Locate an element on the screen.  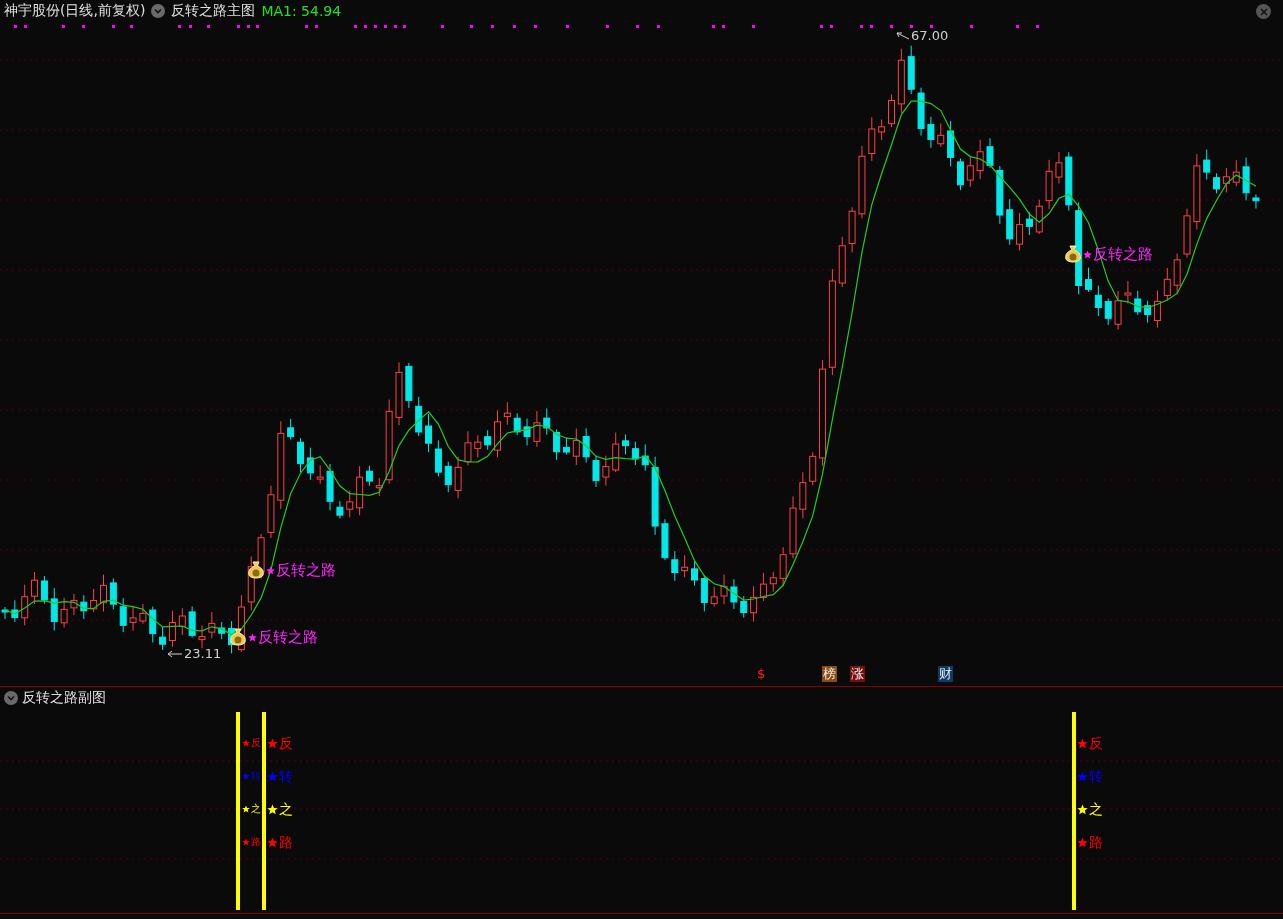
close-button is located at coordinates (1263, 11).